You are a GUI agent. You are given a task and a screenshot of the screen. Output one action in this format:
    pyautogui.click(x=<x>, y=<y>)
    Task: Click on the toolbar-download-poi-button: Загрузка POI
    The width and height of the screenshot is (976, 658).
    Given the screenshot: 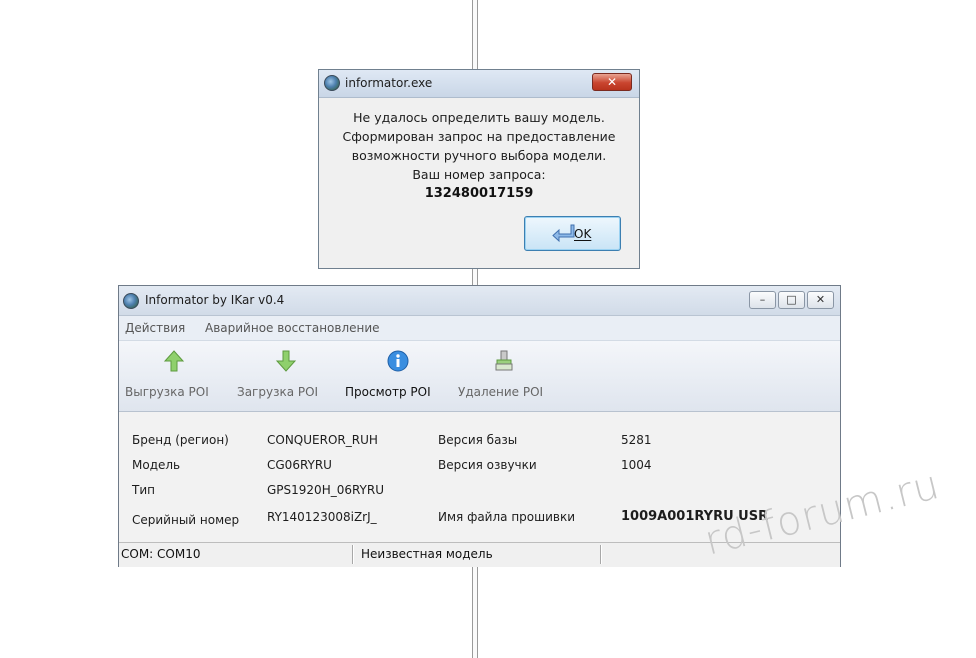 What is the action you would take?
    pyautogui.click(x=285, y=376)
    